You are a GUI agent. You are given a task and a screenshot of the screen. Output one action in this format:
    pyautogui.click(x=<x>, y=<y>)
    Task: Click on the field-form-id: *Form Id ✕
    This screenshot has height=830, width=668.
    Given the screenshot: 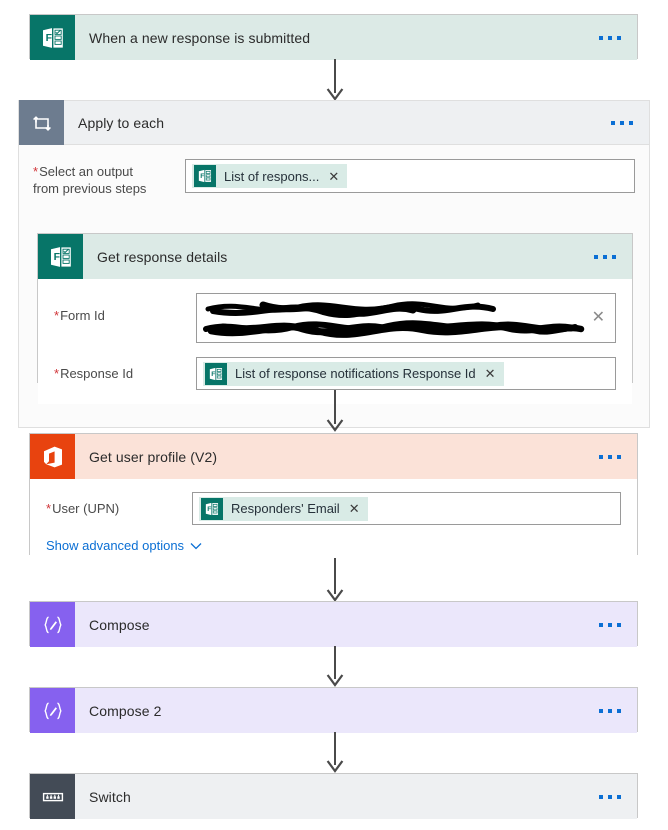 What is the action you would take?
    pyautogui.click(x=335, y=318)
    